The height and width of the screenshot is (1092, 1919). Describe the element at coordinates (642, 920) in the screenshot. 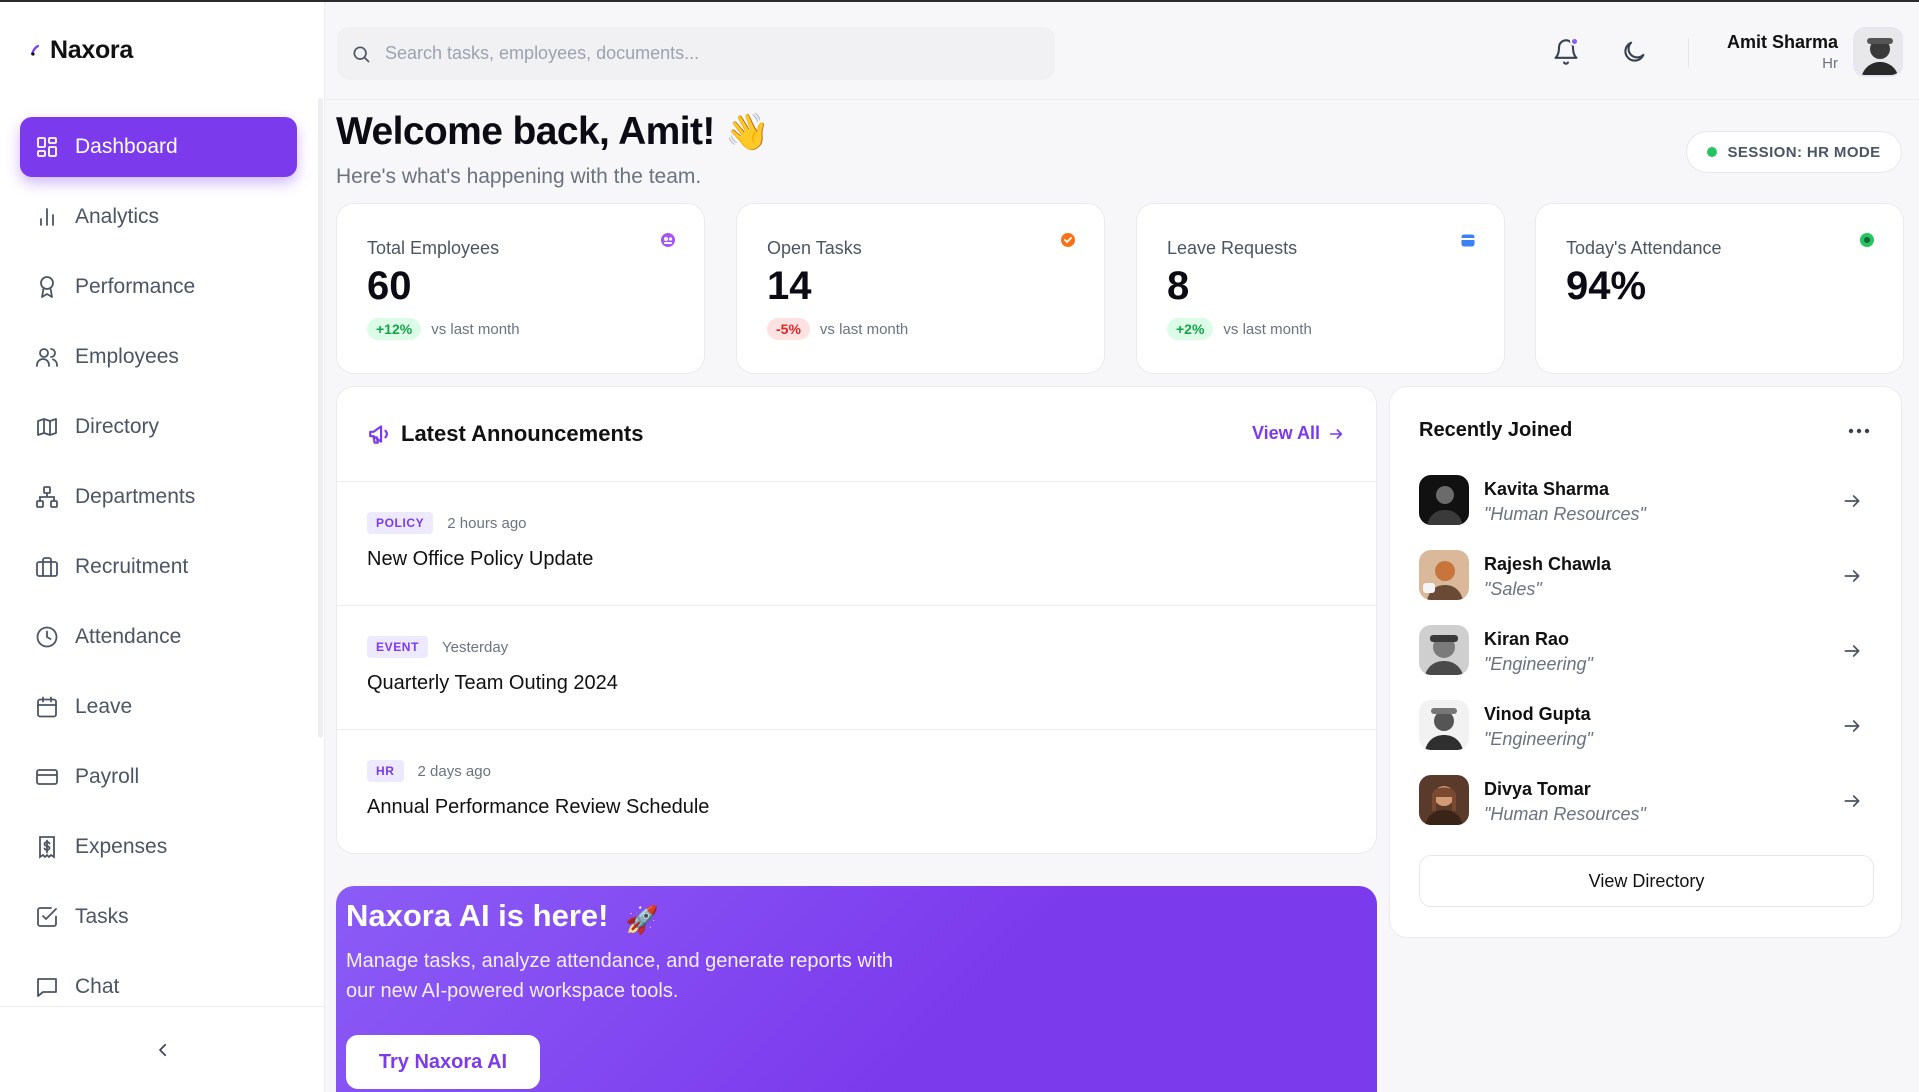

I see `rocket-emoji: 🚀` at that location.